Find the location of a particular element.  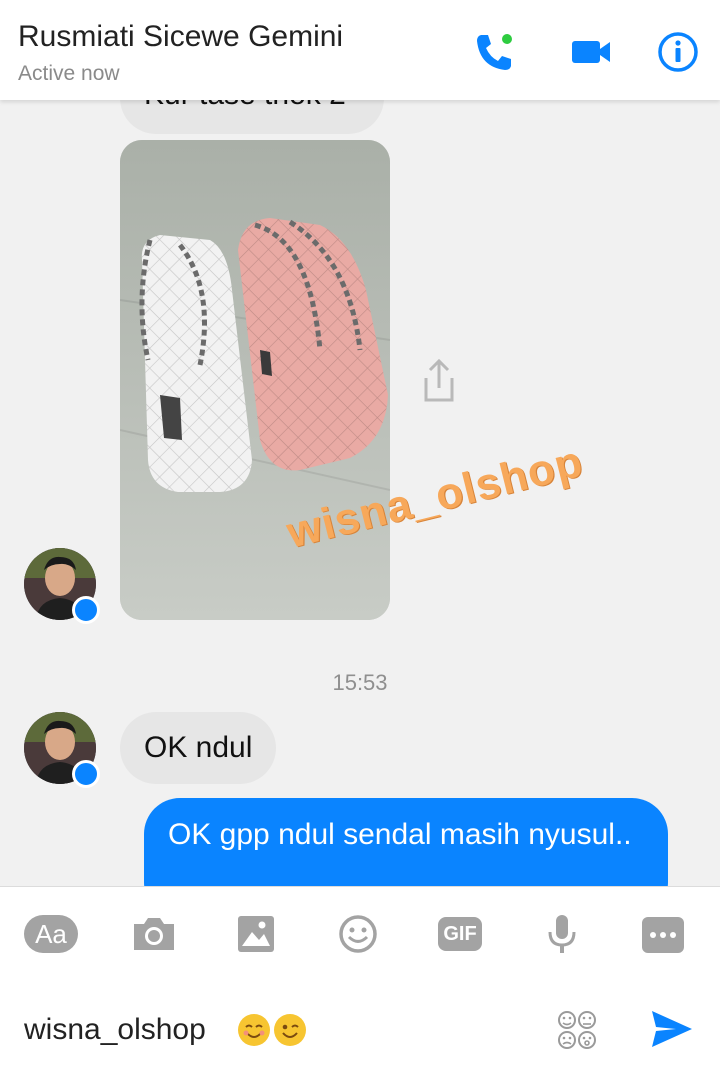

phone-call-icon is located at coordinates (494, 52).